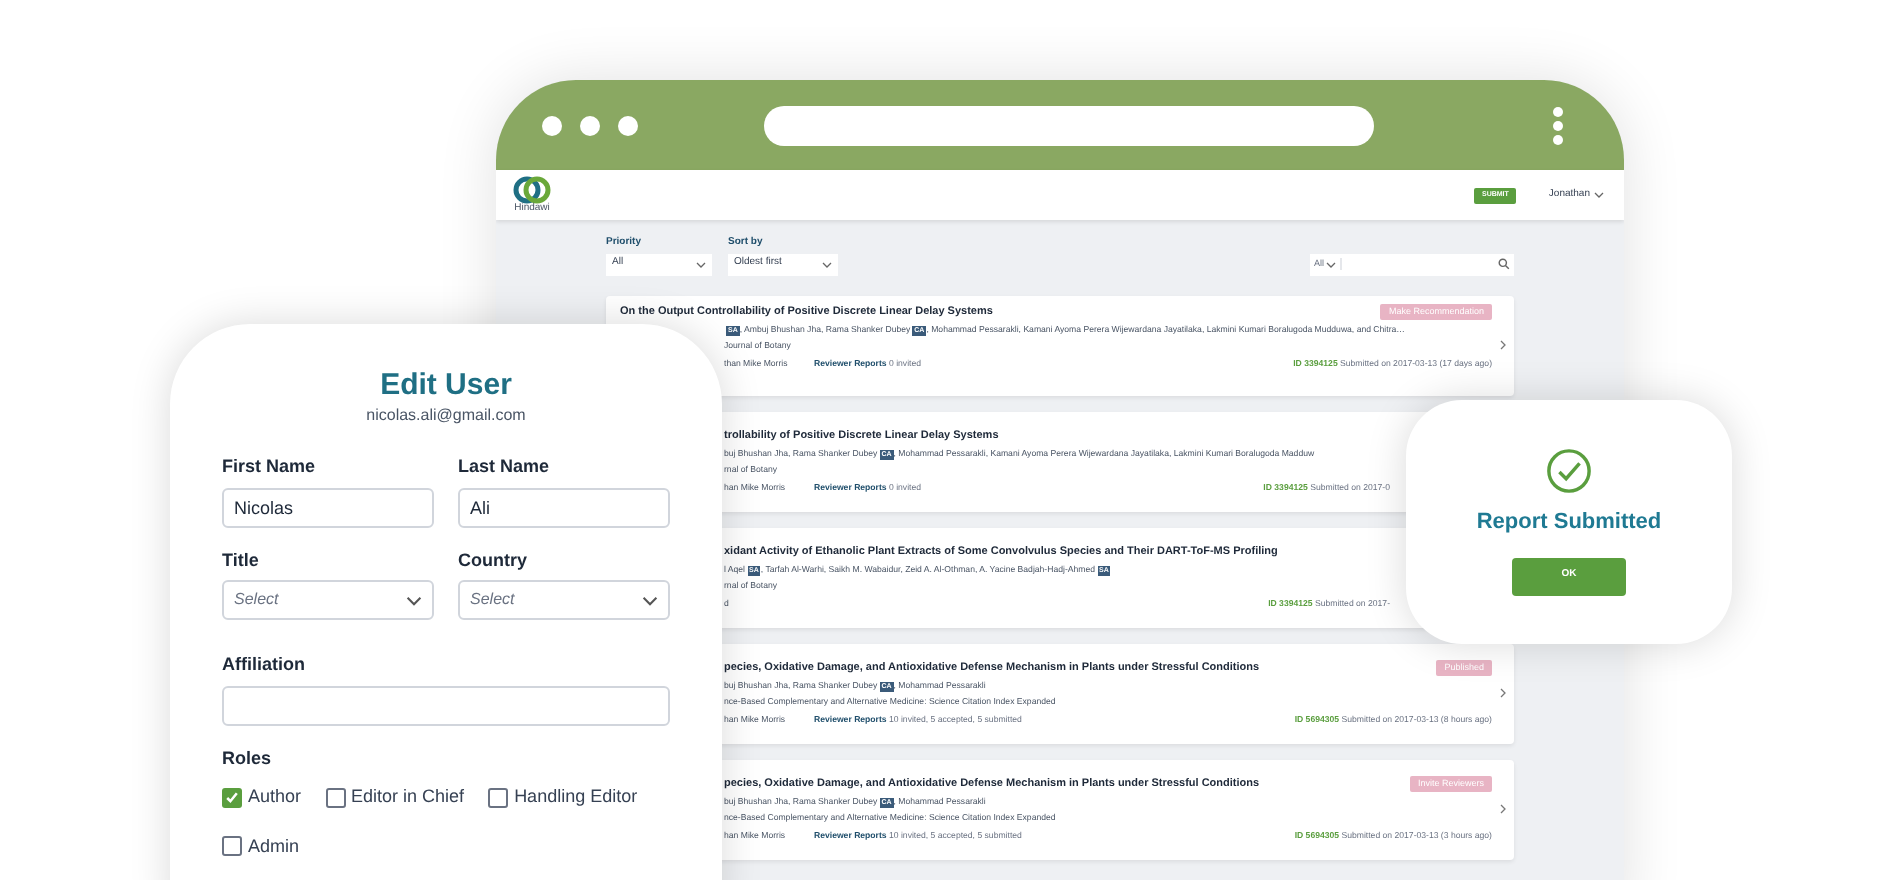  Describe the element at coordinates (576, 797) in the screenshot. I see `role-label: Handling Editor` at that location.